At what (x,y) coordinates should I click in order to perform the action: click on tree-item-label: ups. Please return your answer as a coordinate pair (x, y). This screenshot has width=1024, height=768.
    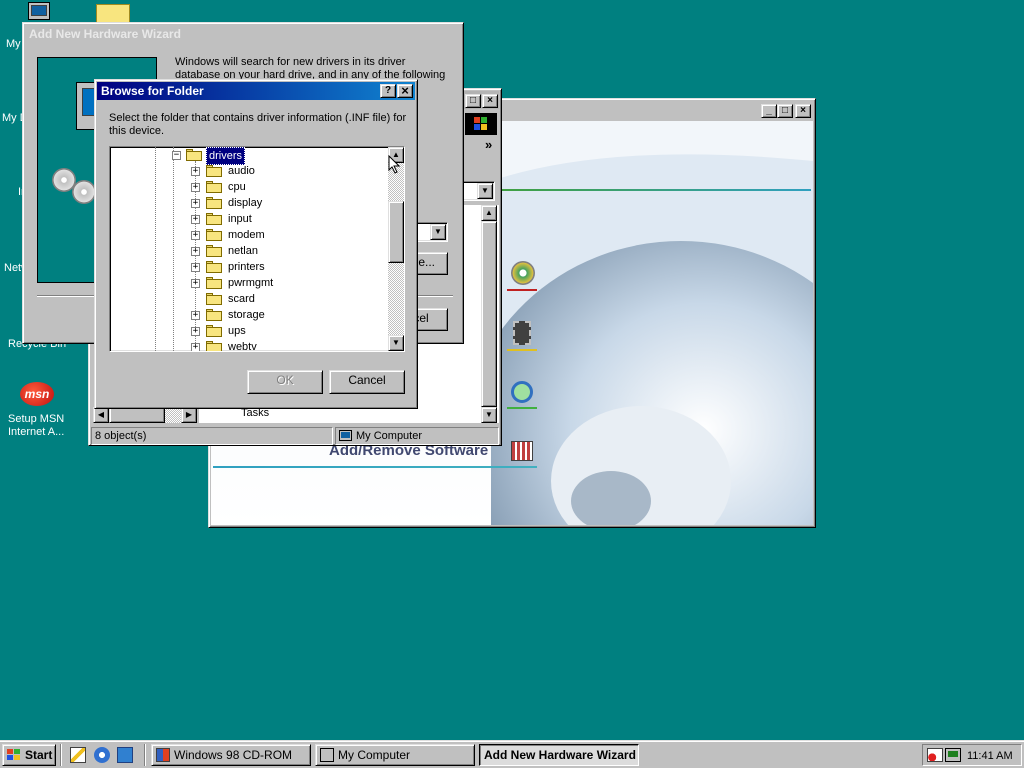
    Looking at the image, I should click on (237, 331).